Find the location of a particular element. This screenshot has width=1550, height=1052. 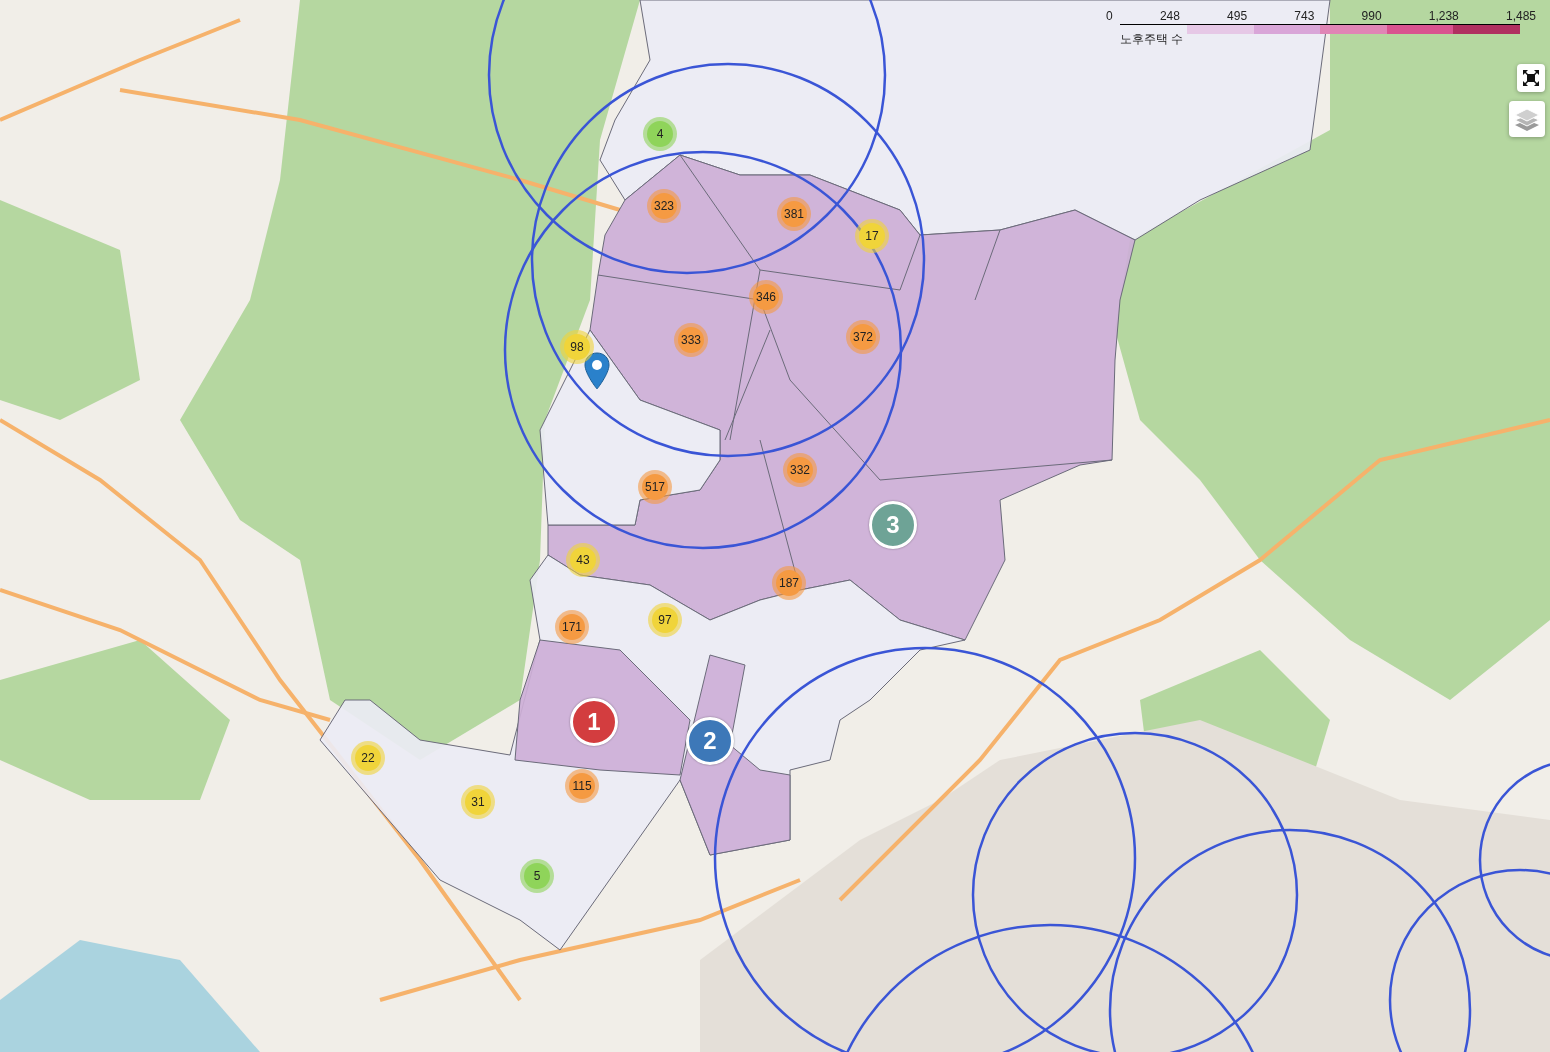

cluster-marker: 97 is located at coordinates (665, 620).